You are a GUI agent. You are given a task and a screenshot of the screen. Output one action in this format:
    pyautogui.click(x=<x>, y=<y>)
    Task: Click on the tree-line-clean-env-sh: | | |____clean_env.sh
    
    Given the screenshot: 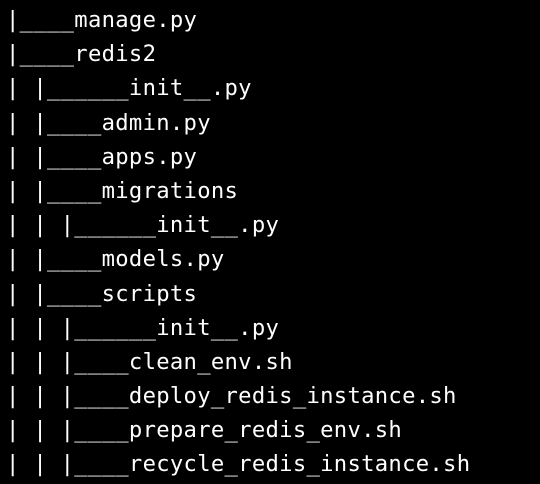 What is the action you would take?
    pyautogui.click(x=149, y=361)
    